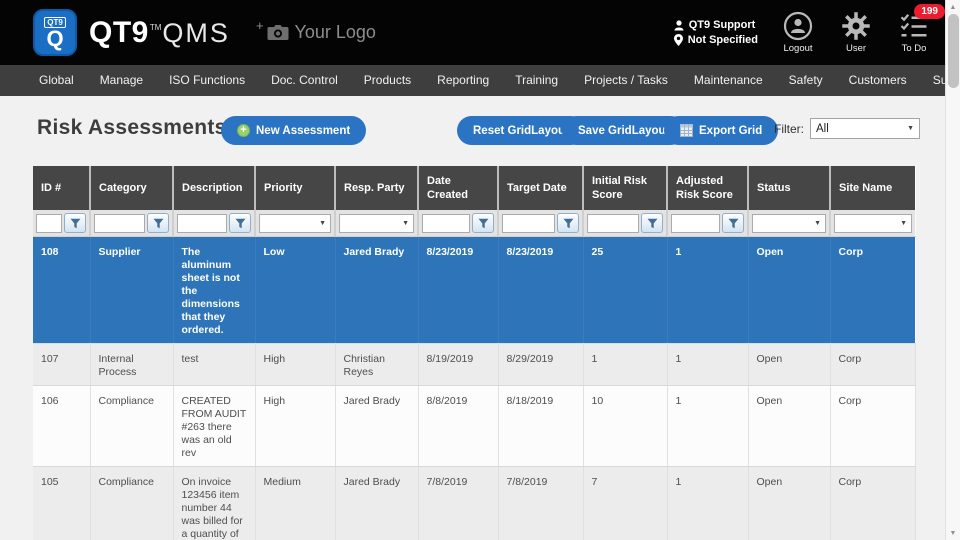 The height and width of the screenshot is (540, 960). I want to click on column-header-id: ID #, so click(62, 188).